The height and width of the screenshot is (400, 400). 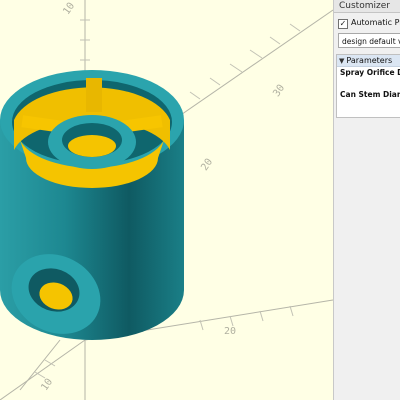 What do you see at coordinates (69, 9) in the screenshot?
I see `ruler-label-10: 10` at bounding box center [69, 9].